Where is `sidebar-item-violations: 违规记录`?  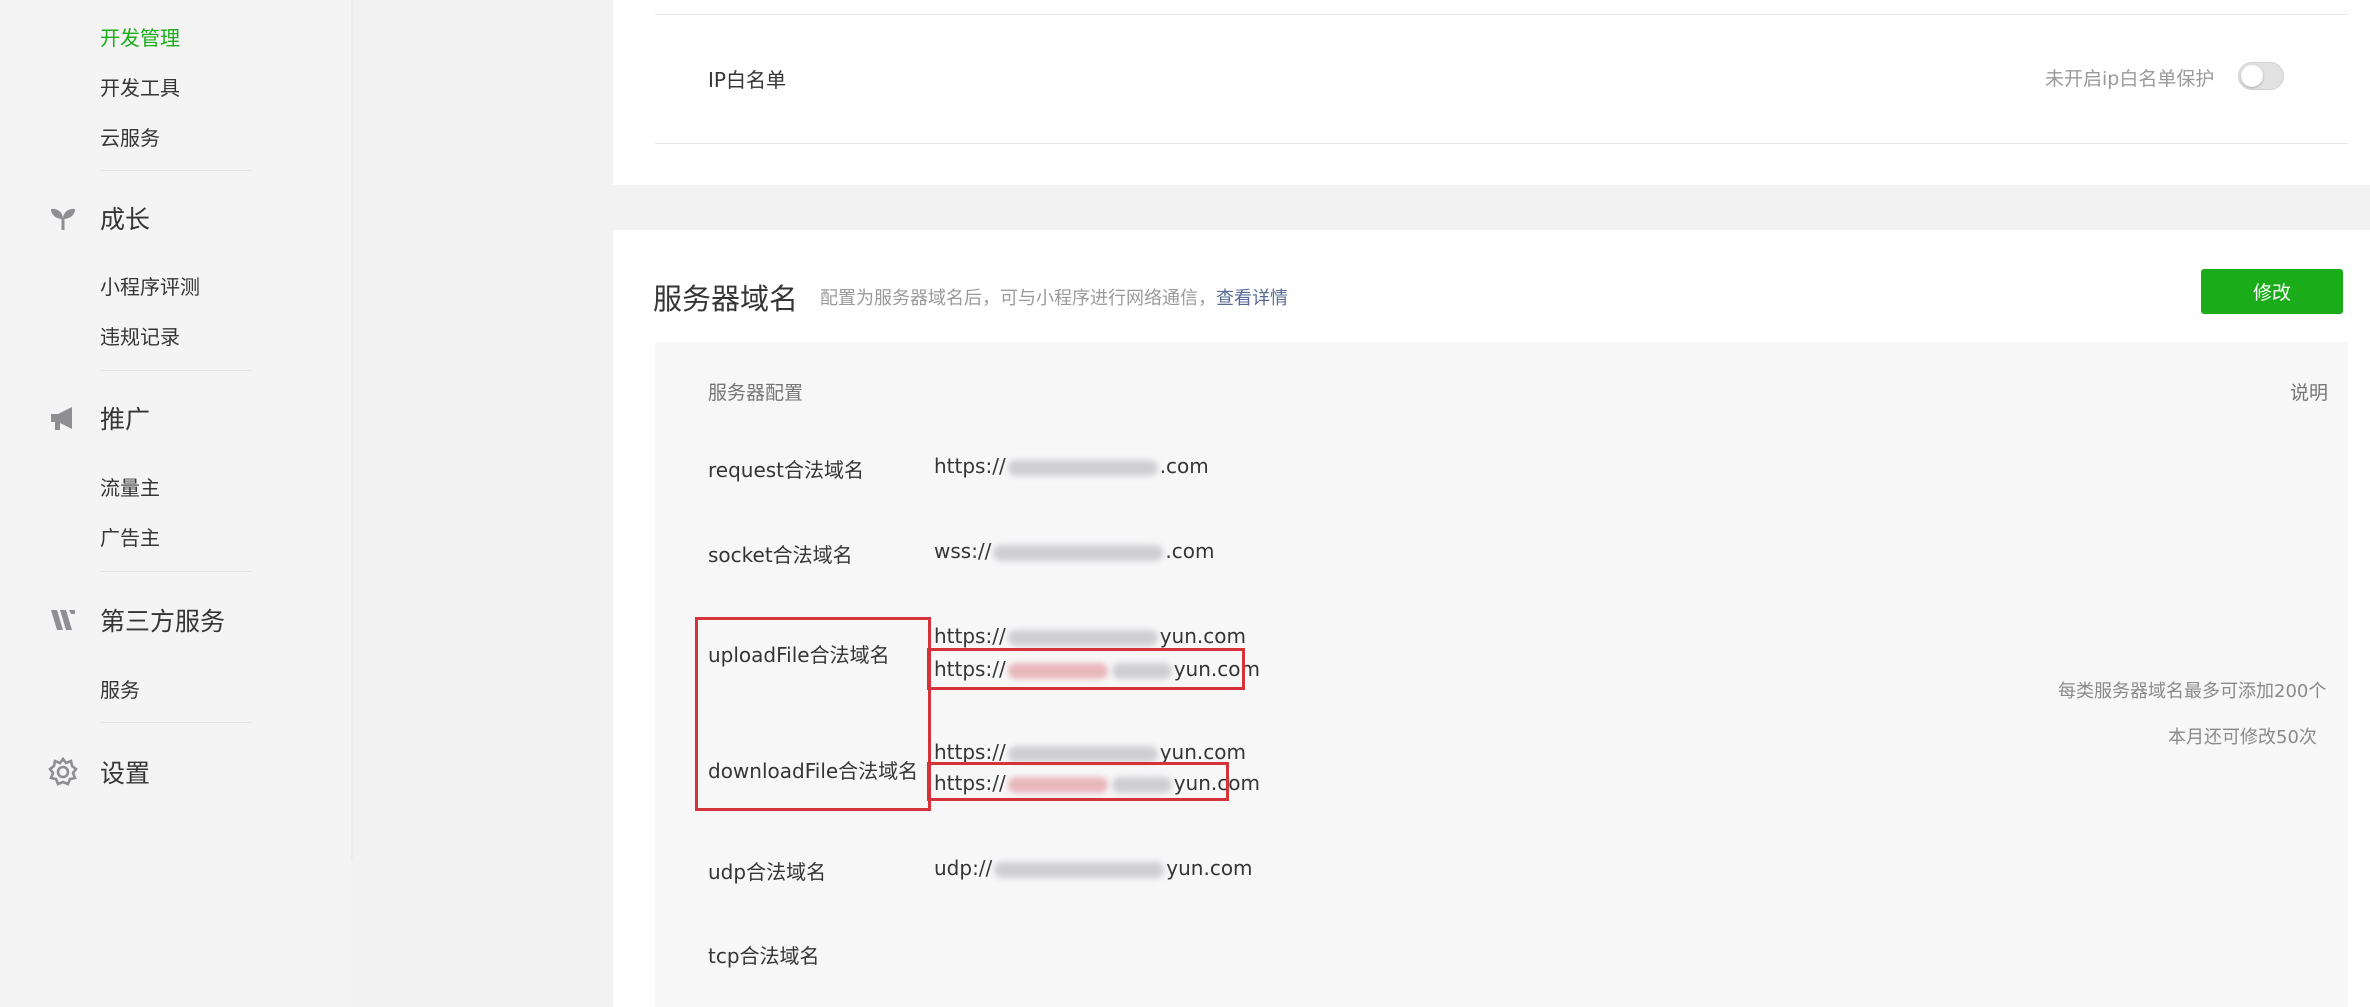 sidebar-item-violations: 违规记录 is located at coordinates (140, 335).